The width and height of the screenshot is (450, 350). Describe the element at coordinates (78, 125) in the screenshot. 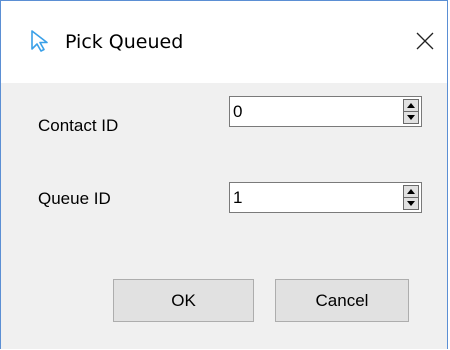

I see `contact-id-label: Contact ID` at that location.